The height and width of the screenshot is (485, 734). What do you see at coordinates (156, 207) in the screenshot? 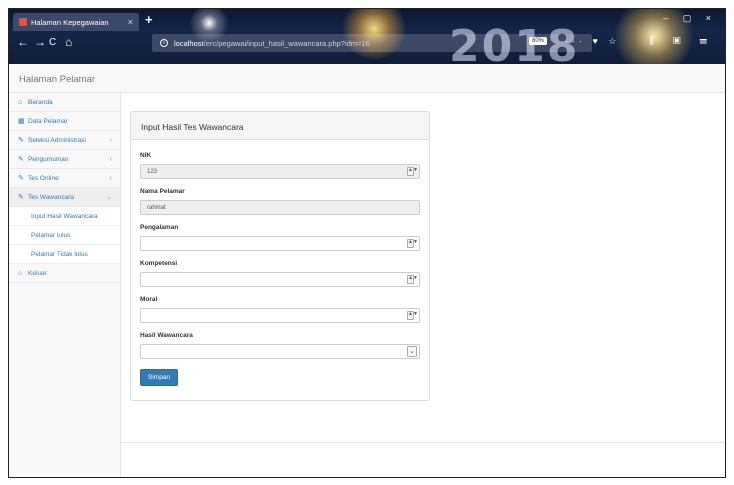
I see `nama-pelamar-value: rahmat` at bounding box center [156, 207].